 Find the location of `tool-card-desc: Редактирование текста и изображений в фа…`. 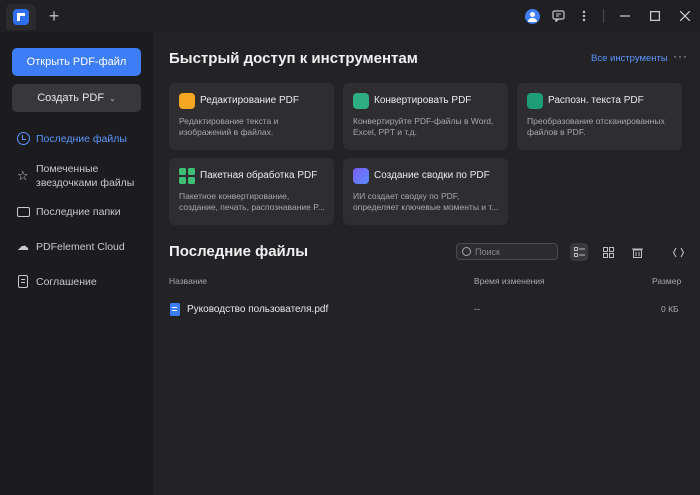

tool-card-desc: Редактирование текста и изображений в фа… is located at coordinates (229, 126).